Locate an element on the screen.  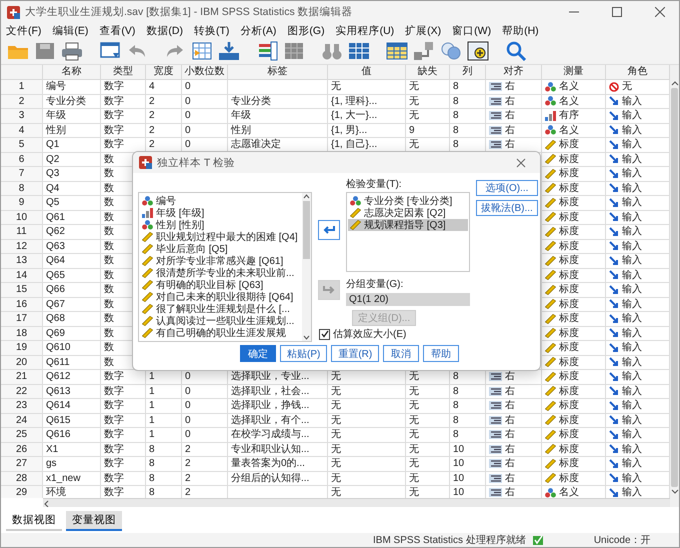
column-header: 宽度 is located at coordinates (164, 72).